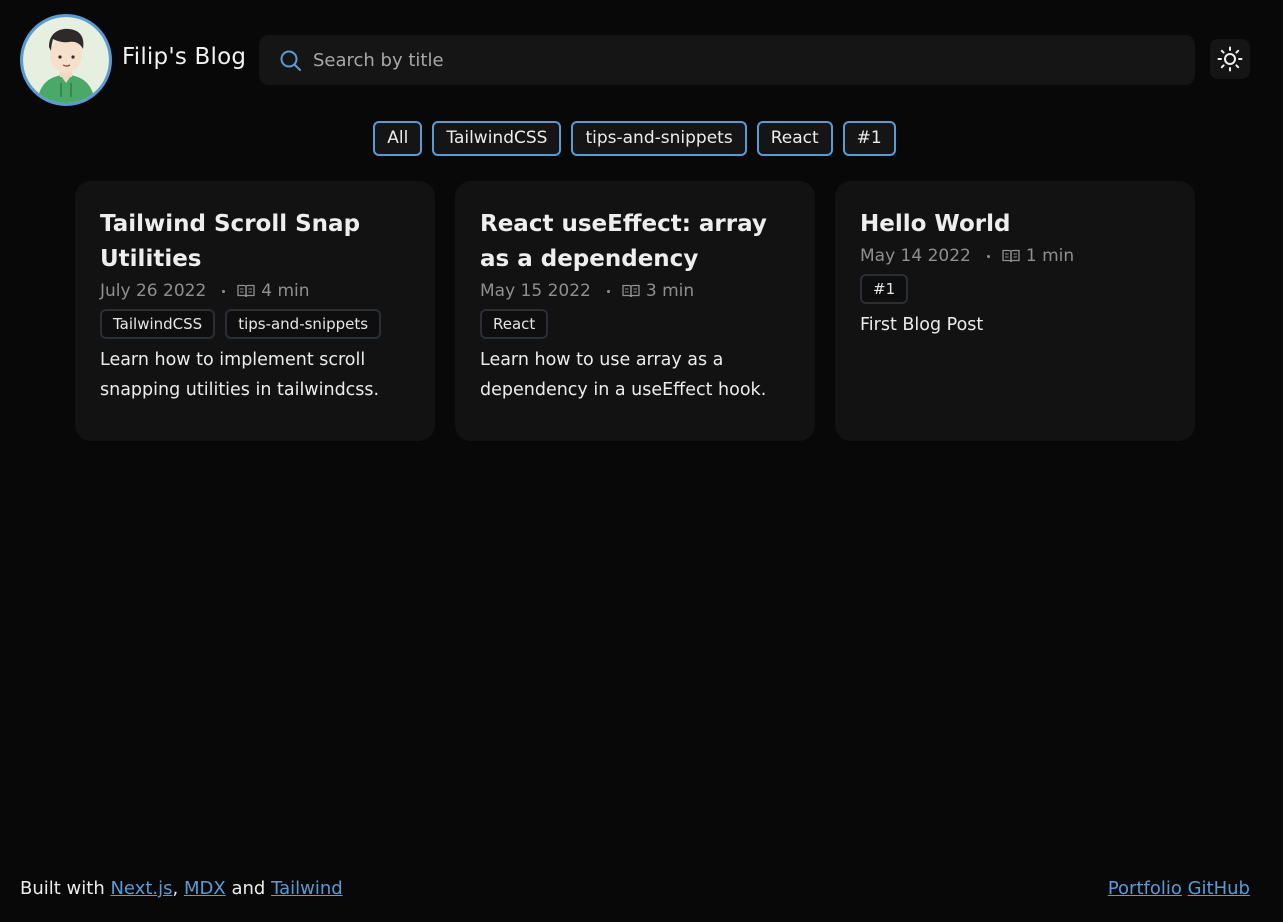 The height and width of the screenshot is (922, 1283). What do you see at coordinates (1145, 888) in the screenshot?
I see `portfolio-link: Portfolio` at bounding box center [1145, 888].